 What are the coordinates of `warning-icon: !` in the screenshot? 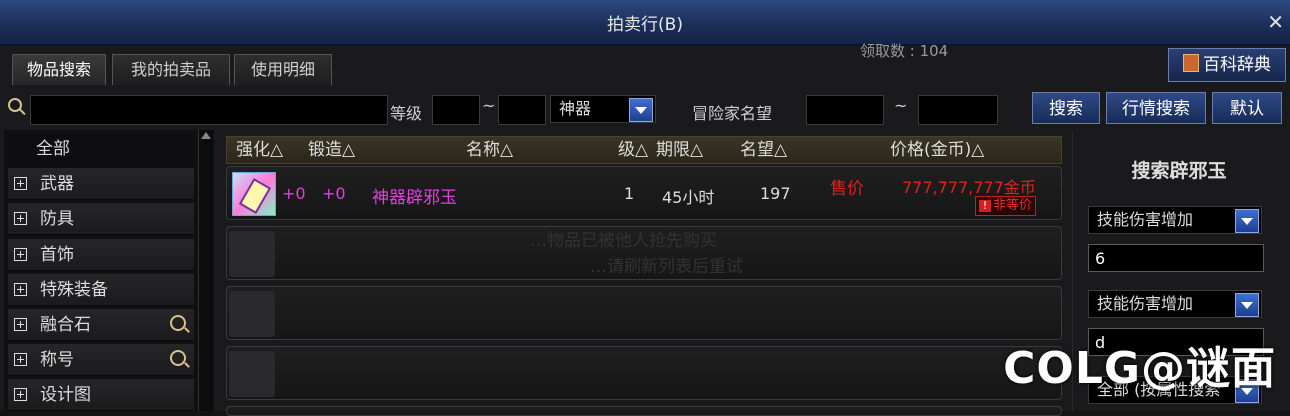 It's located at (985, 206).